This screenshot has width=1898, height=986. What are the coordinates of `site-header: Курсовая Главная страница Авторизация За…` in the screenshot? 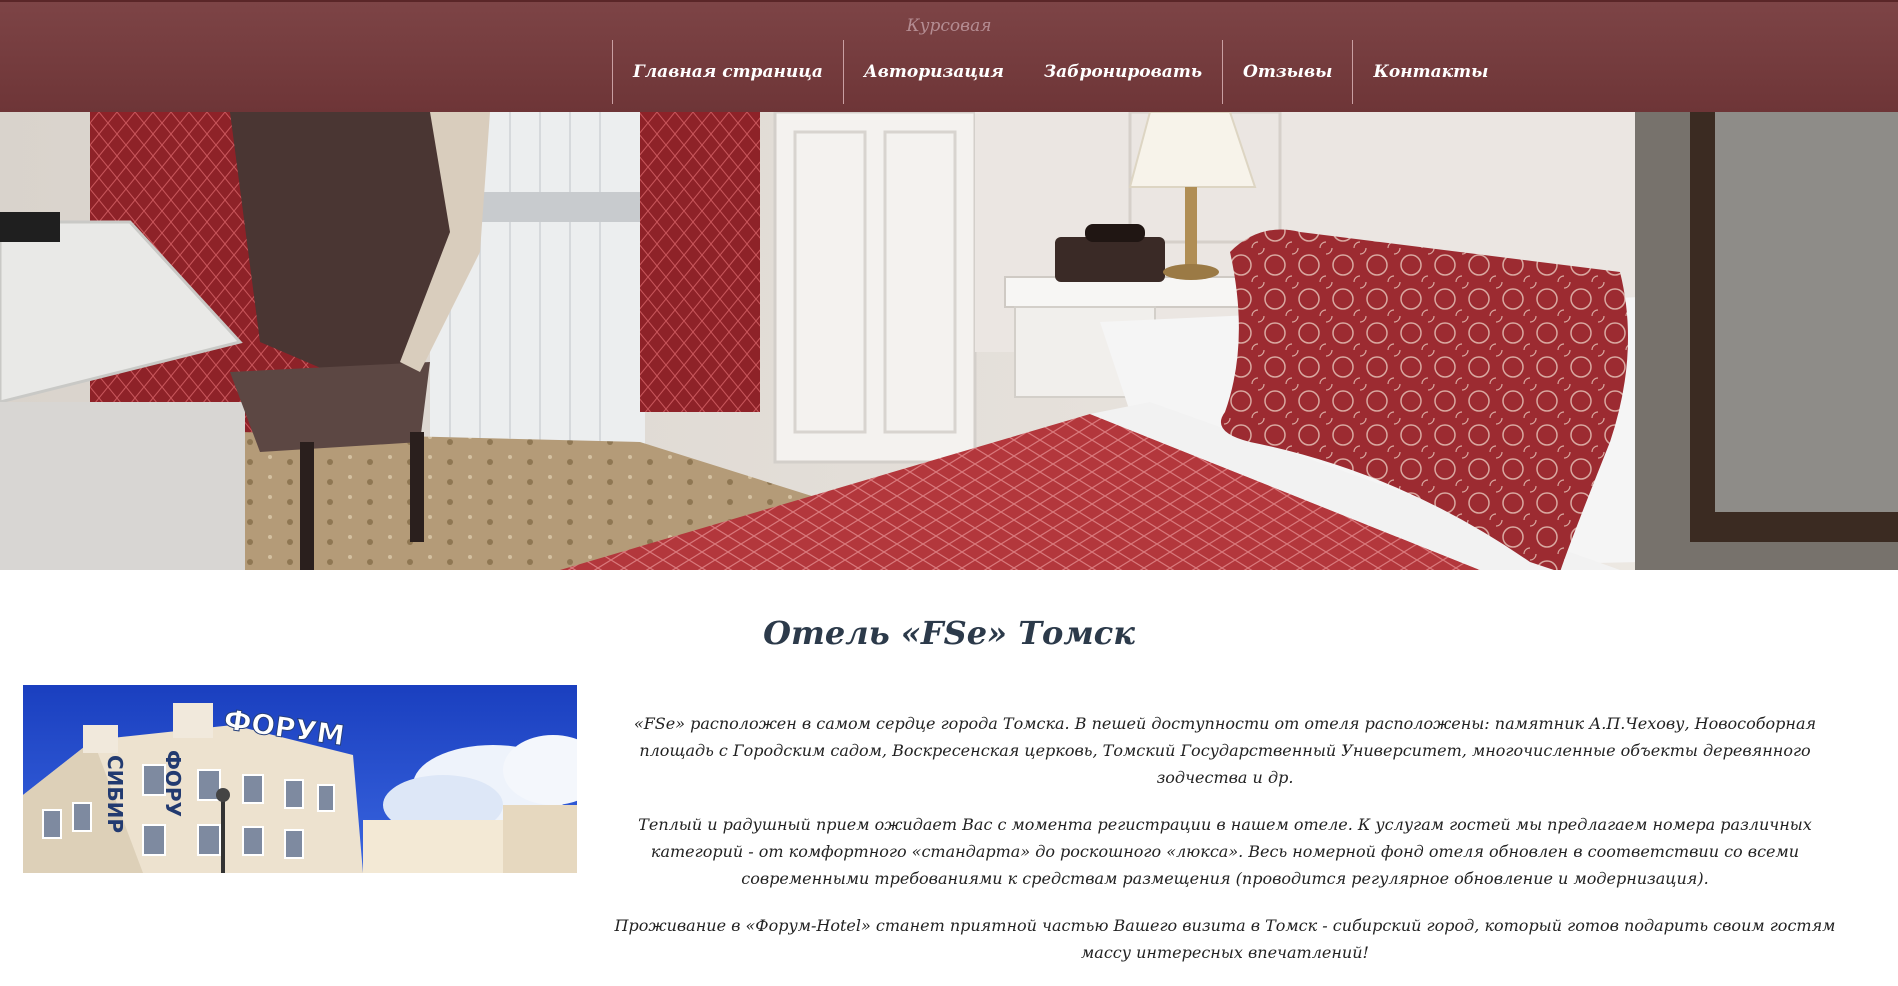 It's located at (949, 56).